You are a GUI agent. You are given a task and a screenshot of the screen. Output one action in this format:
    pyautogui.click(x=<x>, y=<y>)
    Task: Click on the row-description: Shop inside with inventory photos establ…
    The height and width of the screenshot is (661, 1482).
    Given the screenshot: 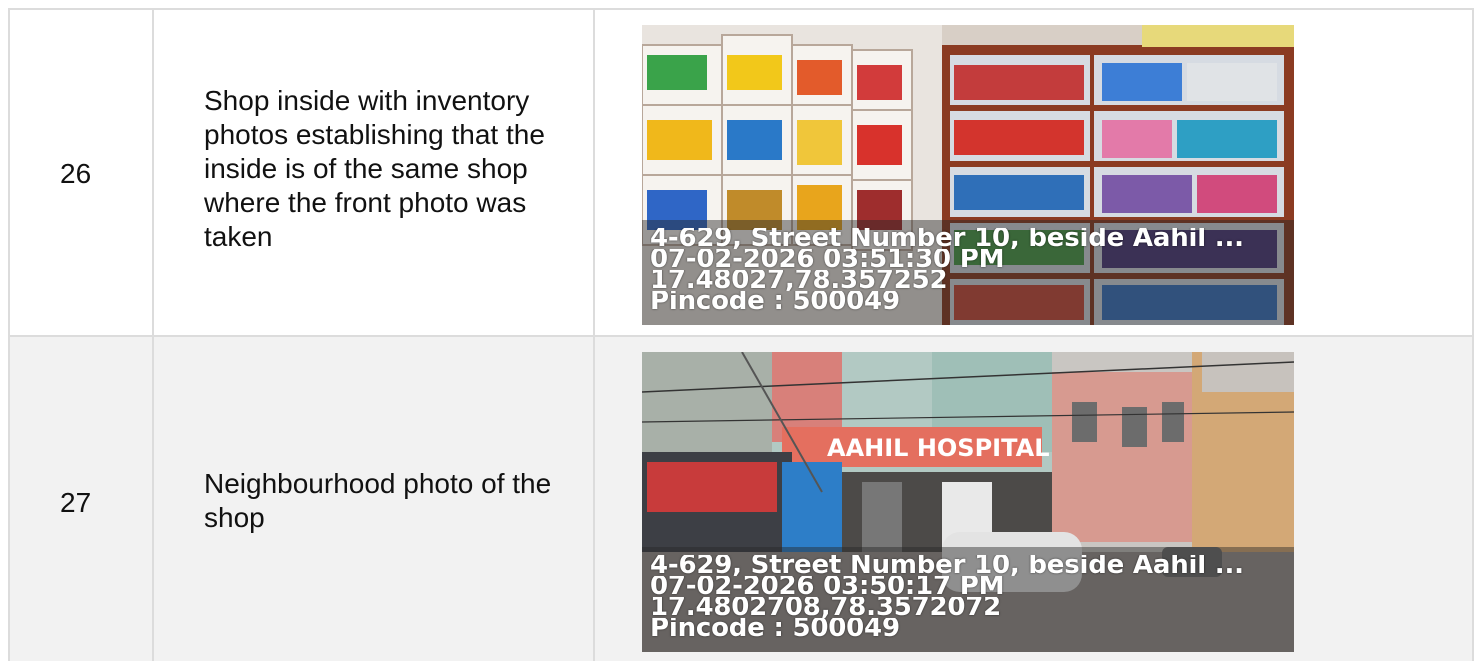 What is the action you would take?
    pyautogui.click(x=374, y=168)
    